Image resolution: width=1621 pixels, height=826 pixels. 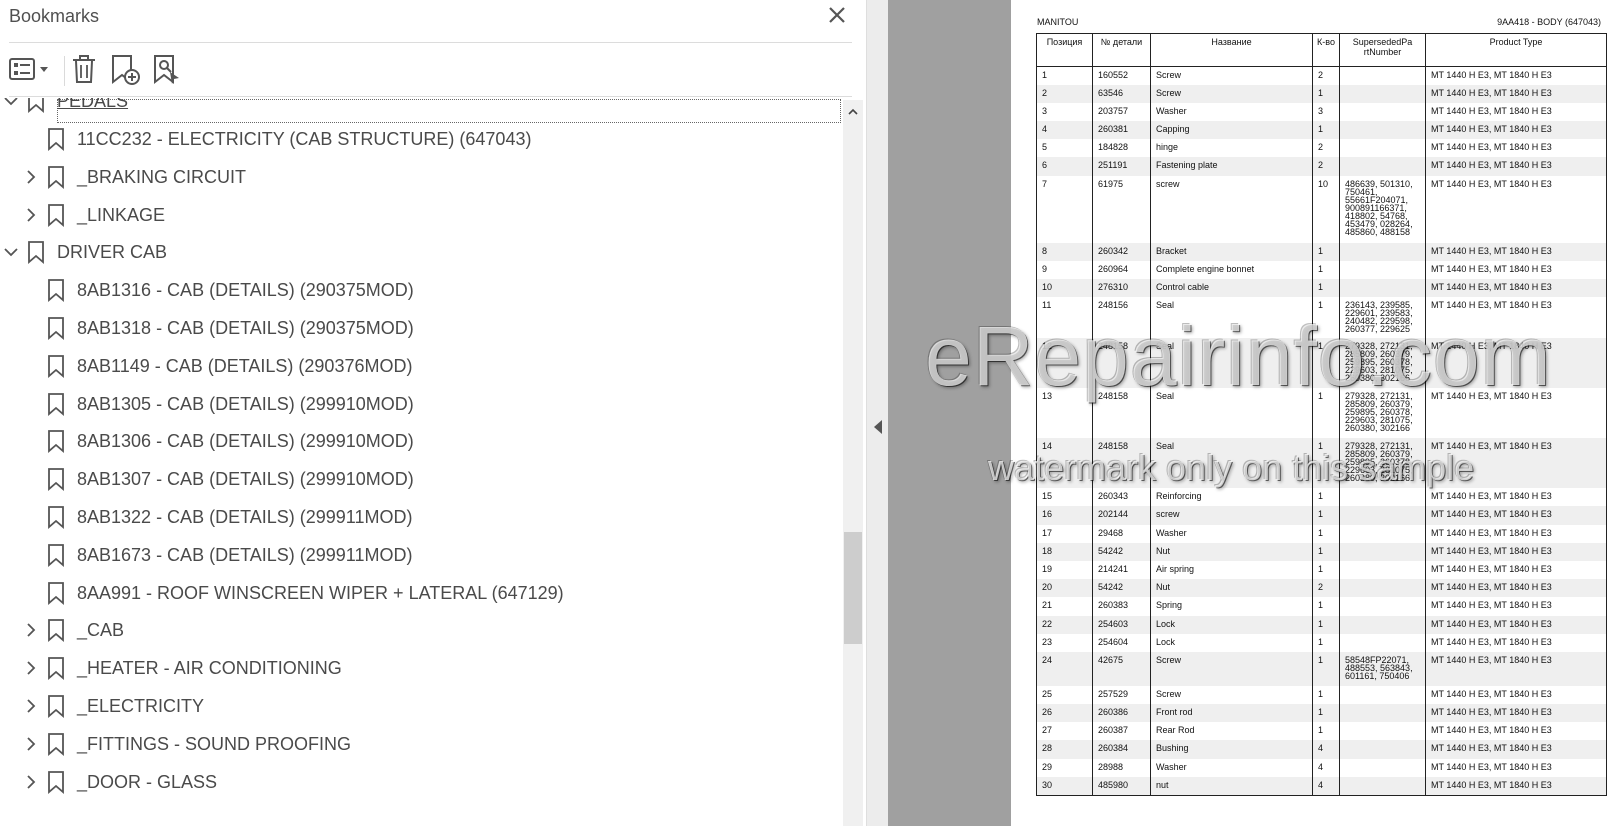 I want to click on column-header: Позиция, so click(x=1064, y=50).